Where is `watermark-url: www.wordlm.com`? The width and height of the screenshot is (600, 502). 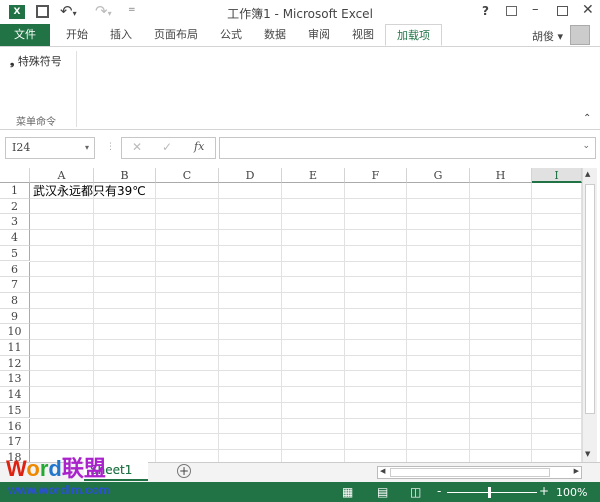
watermark-url: www.wordlm.com is located at coordinates (59, 490).